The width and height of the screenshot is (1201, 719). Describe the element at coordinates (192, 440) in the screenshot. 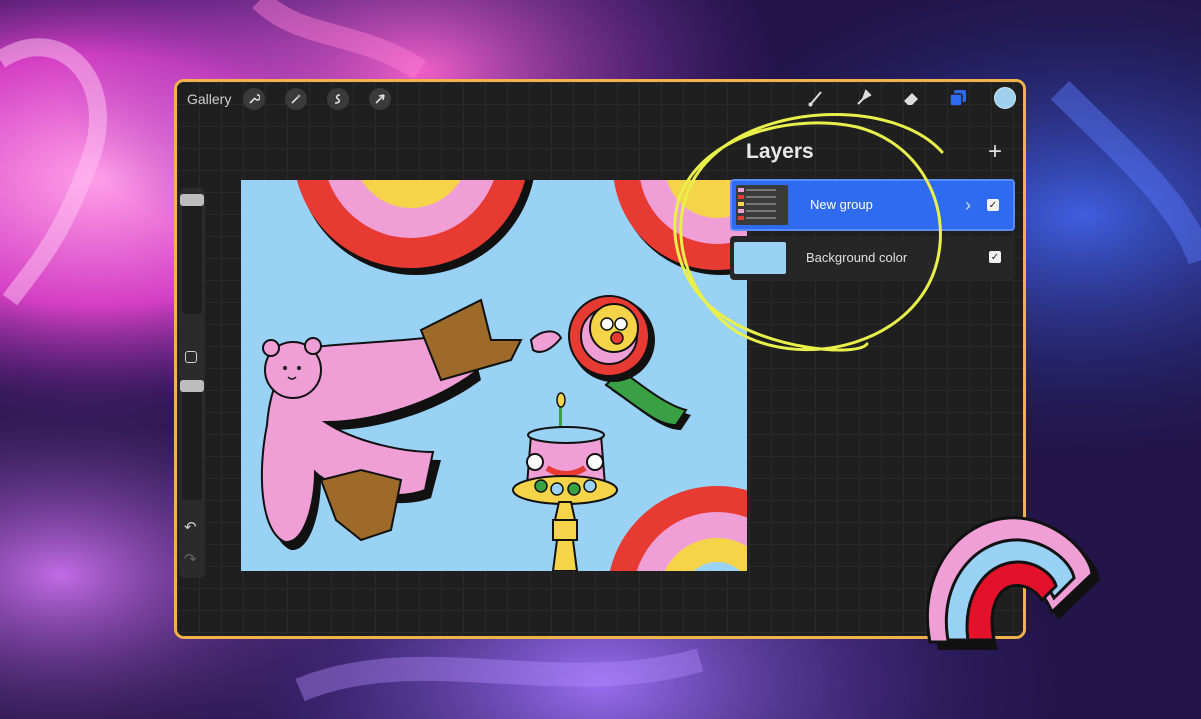

I see `opacity-slider` at that location.